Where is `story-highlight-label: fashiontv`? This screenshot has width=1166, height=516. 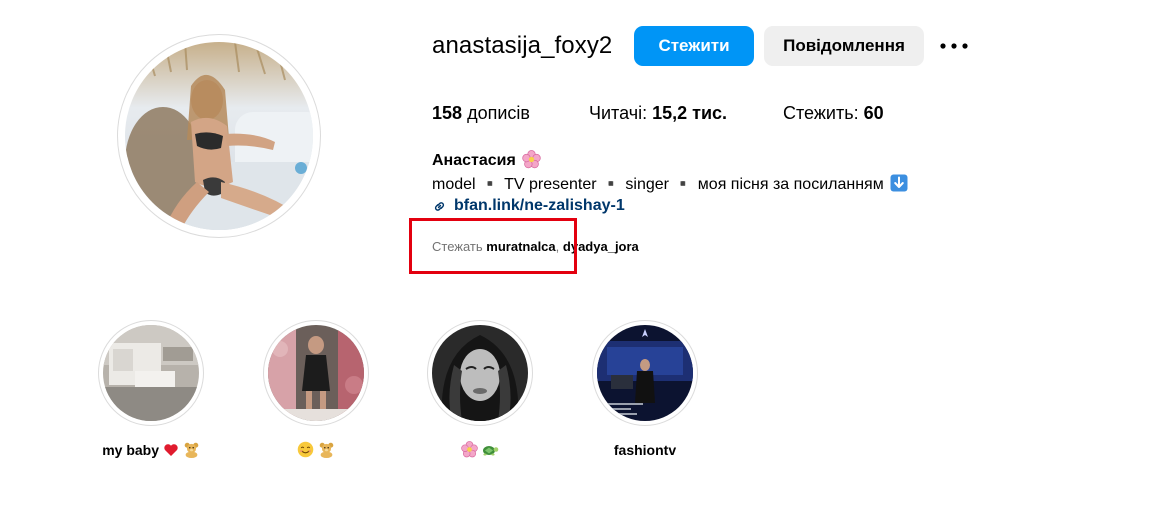
story-highlight-label: fashiontv is located at coordinates (645, 450).